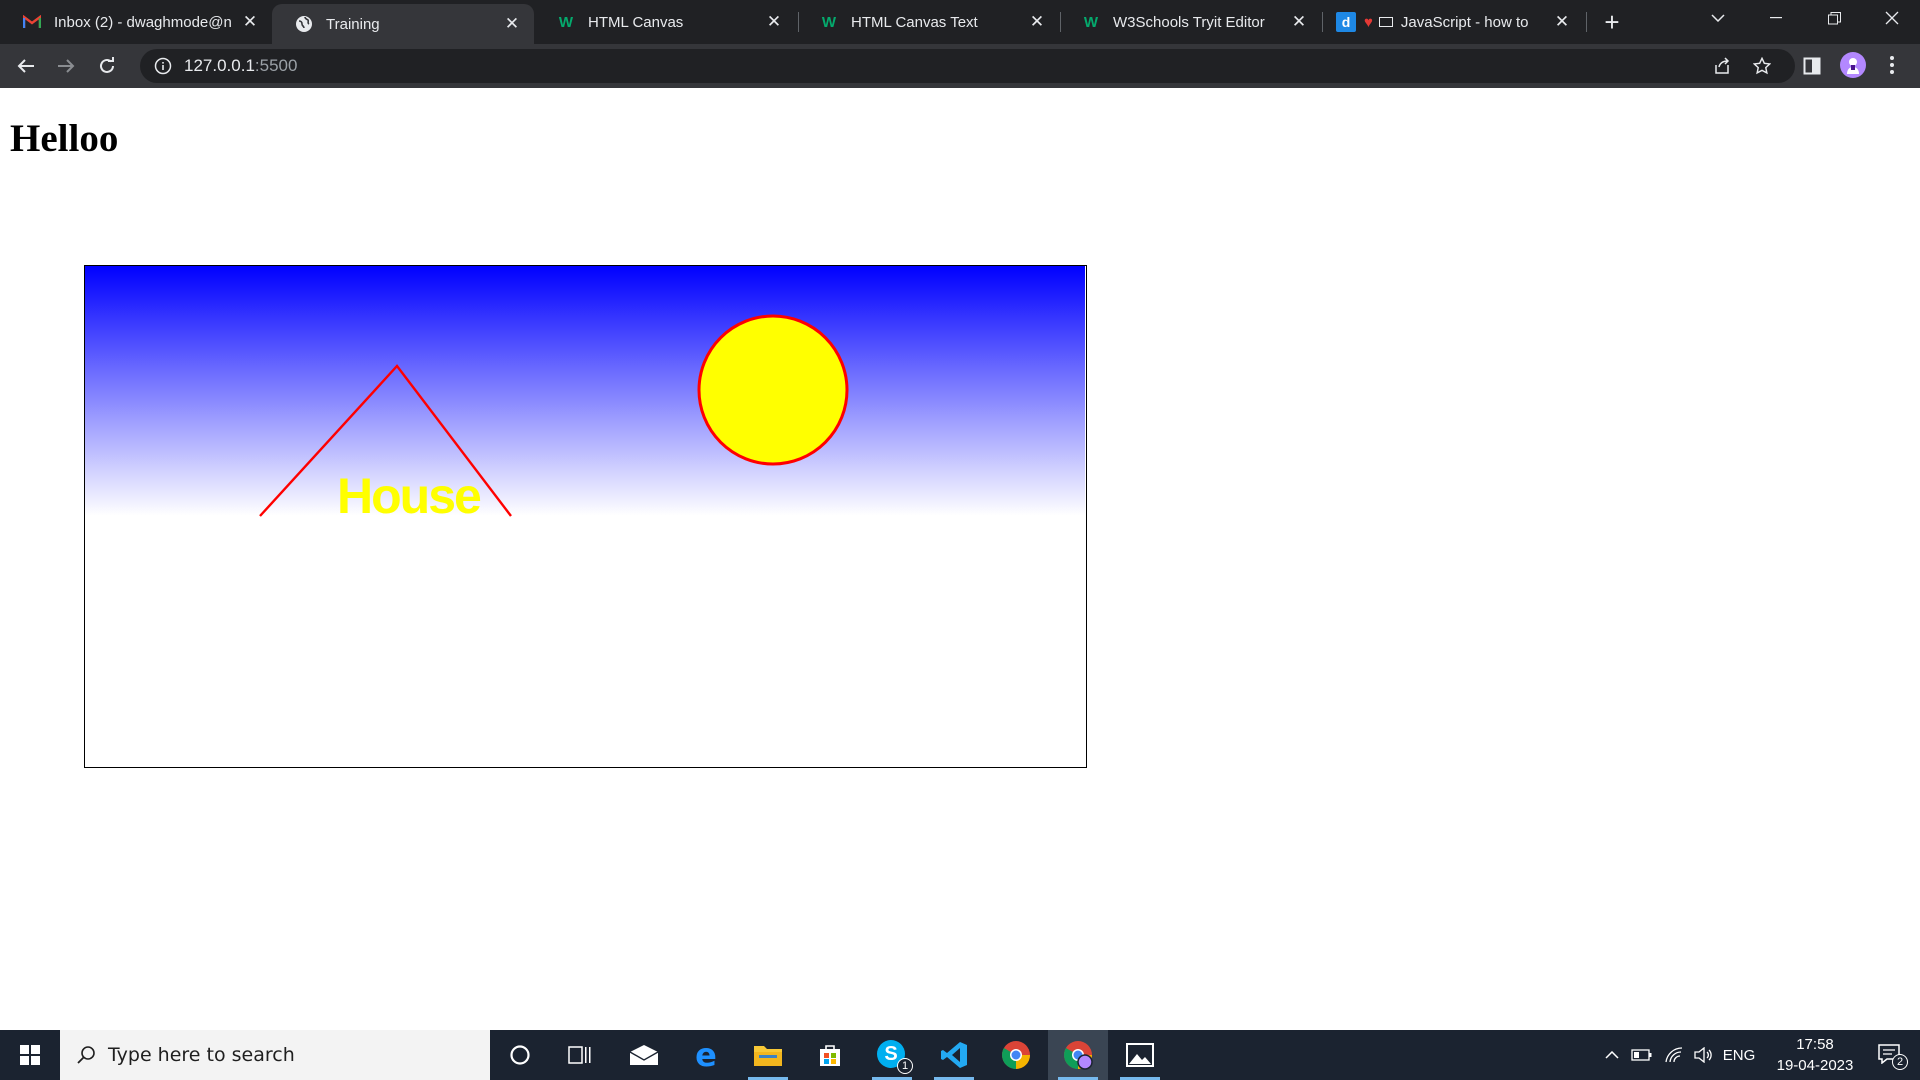  Describe the element at coordinates (86, 1055) in the screenshot. I see `search-icon` at that location.